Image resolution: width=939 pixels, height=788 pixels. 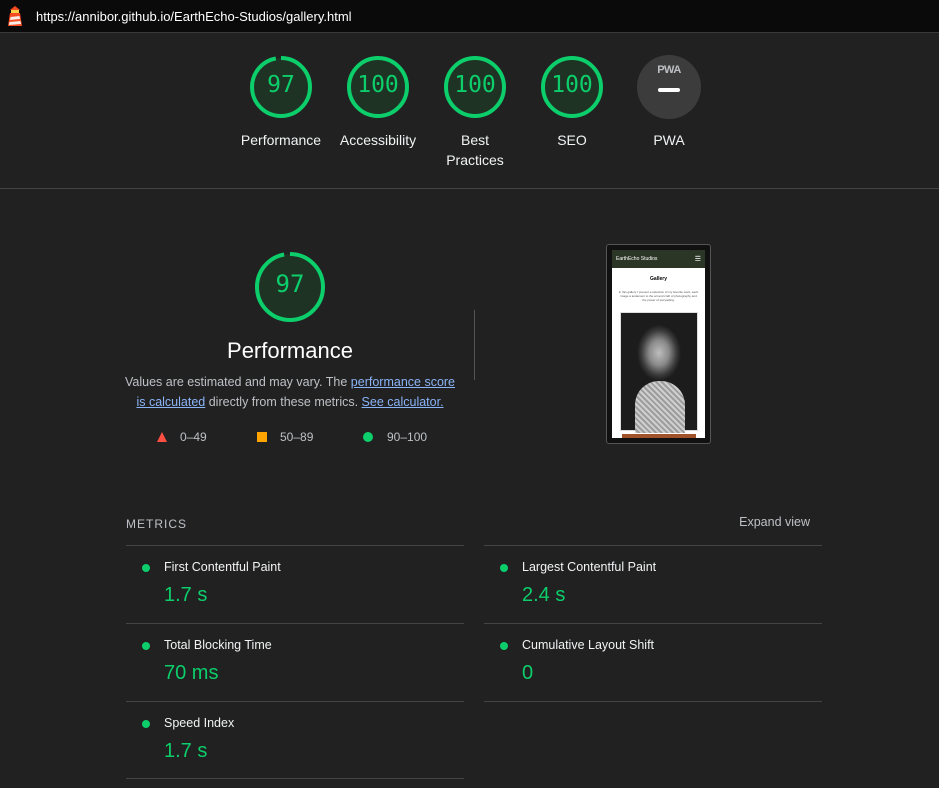 What do you see at coordinates (572, 140) in the screenshot?
I see `gauge-label: SEO` at bounding box center [572, 140].